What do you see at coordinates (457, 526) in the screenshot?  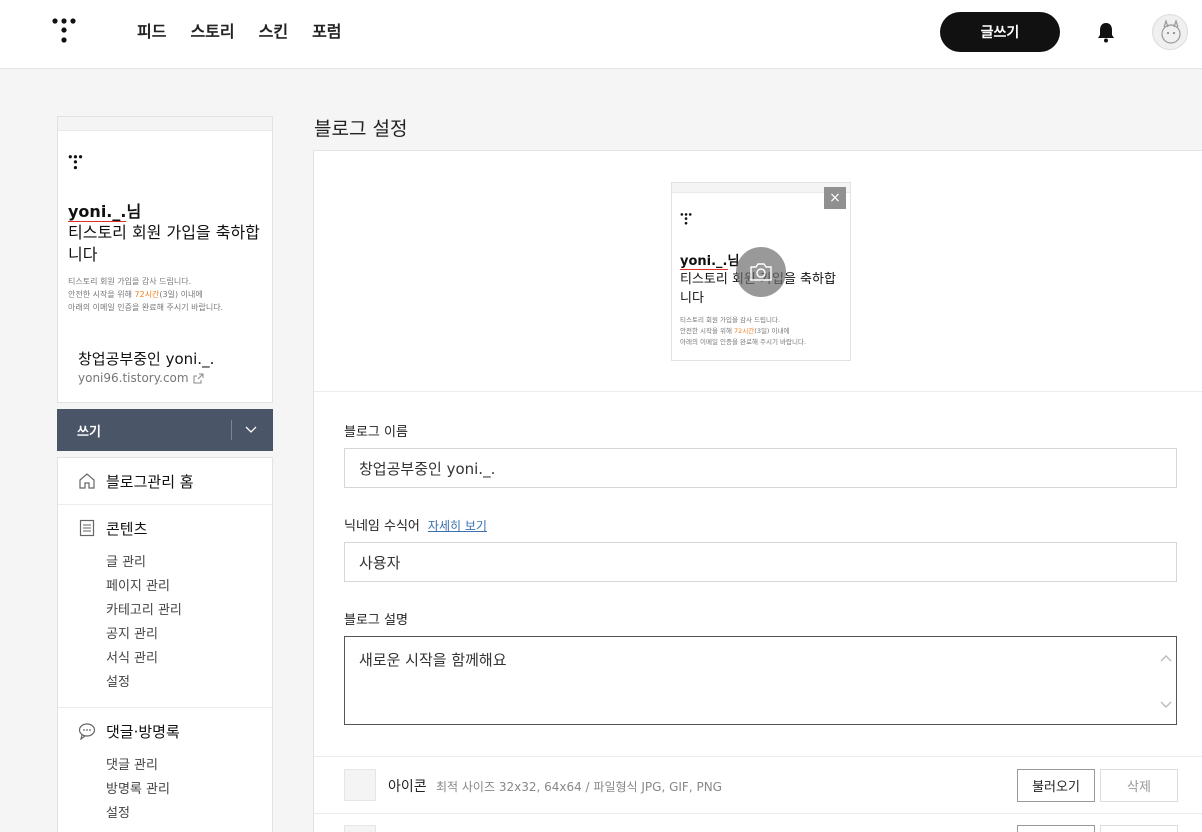 I see `nickname-details-link: 자세히 보기` at bounding box center [457, 526].